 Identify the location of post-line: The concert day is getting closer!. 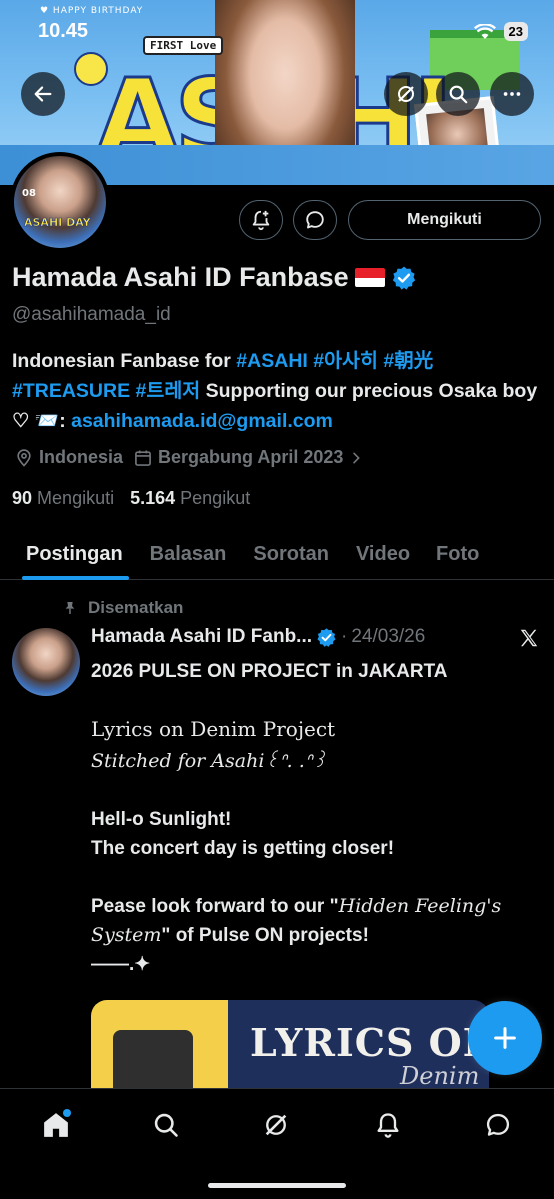
(243, 848).